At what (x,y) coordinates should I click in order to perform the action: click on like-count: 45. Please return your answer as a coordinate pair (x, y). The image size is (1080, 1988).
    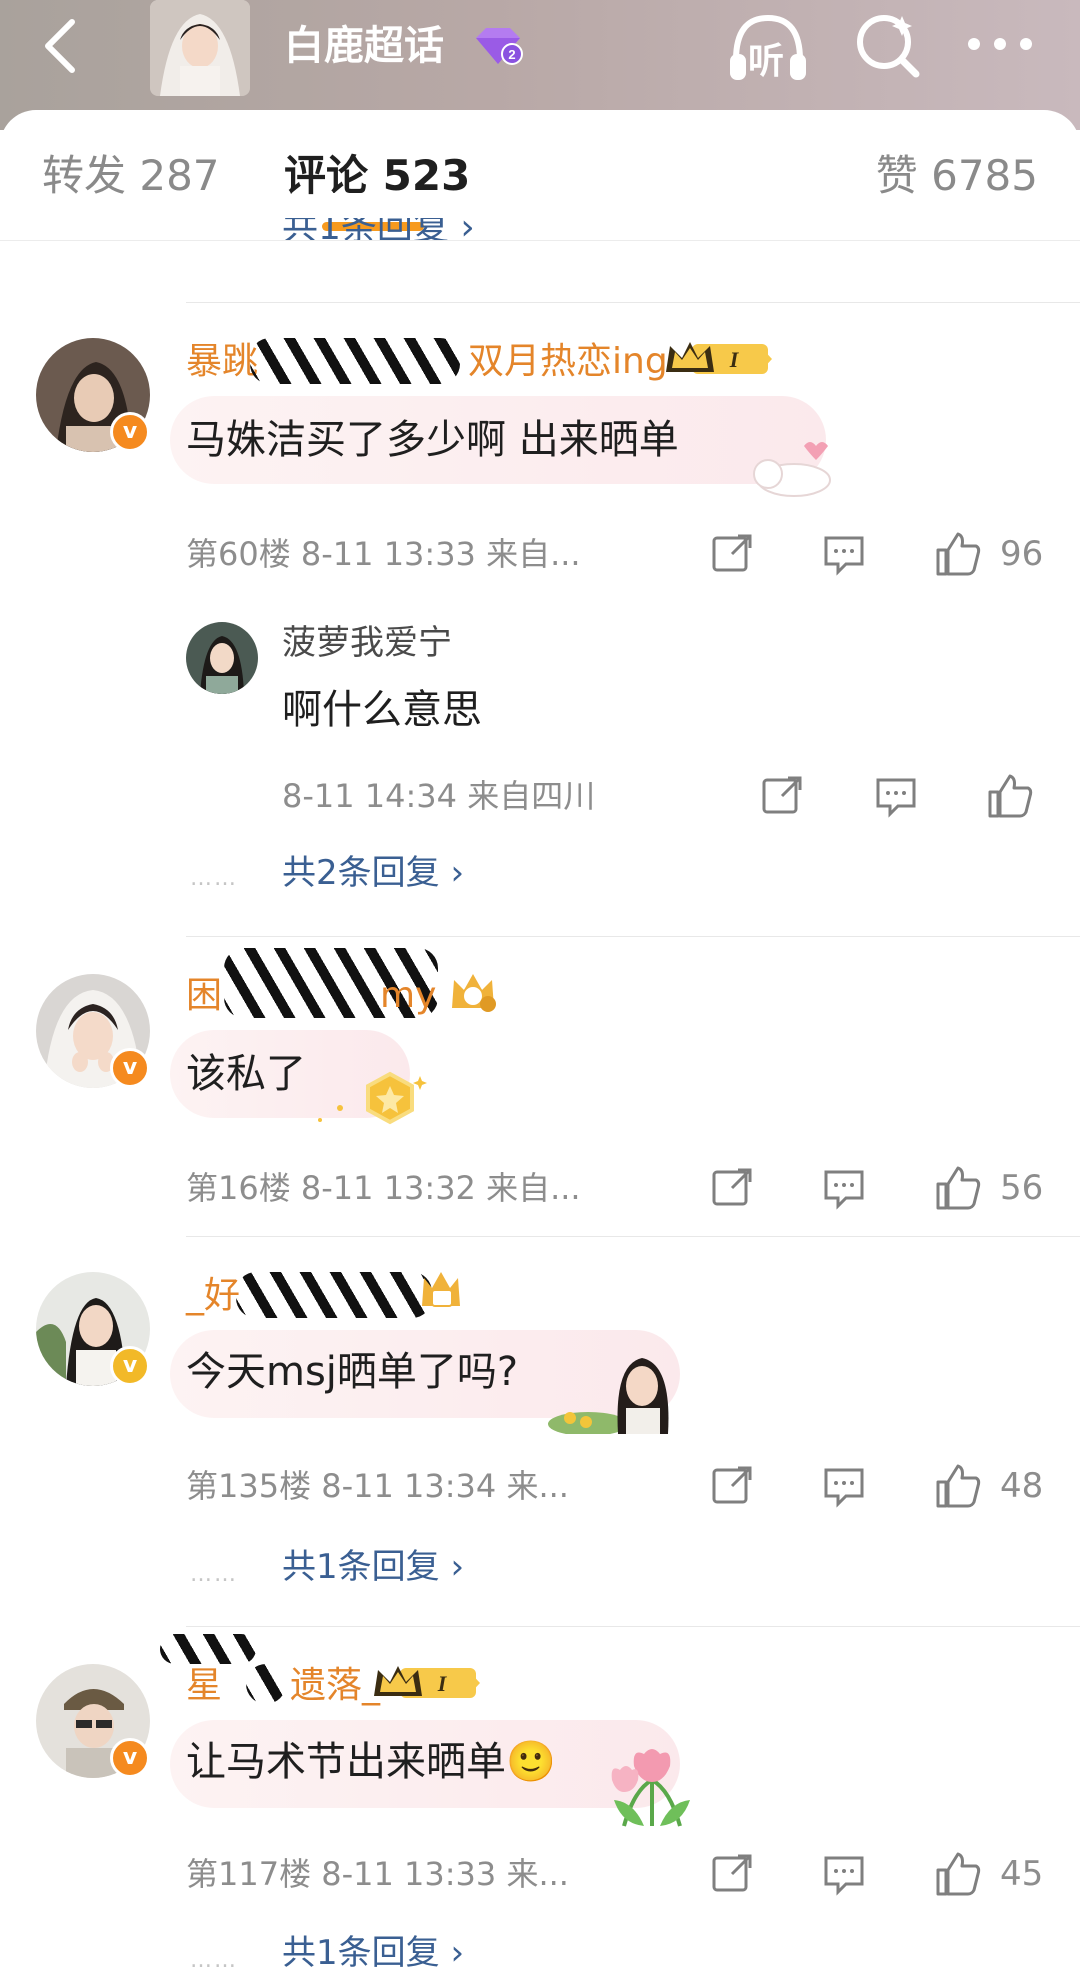
    Looking at the image, I should click on (1022, 1874).